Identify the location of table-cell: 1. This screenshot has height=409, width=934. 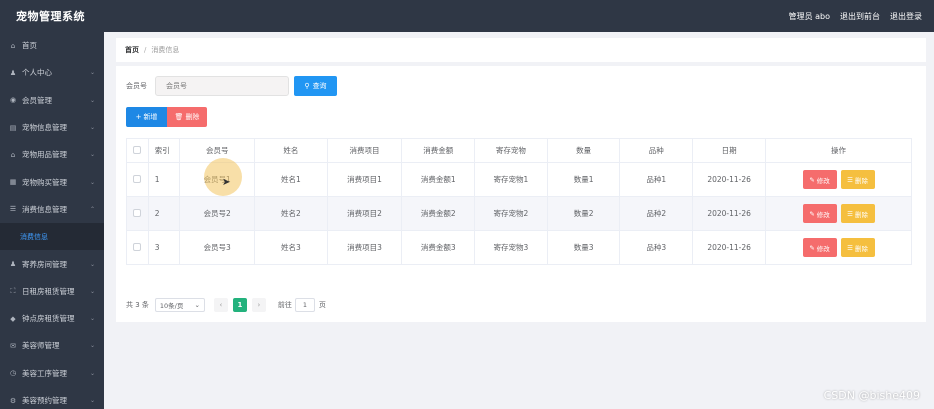
(164, 179).